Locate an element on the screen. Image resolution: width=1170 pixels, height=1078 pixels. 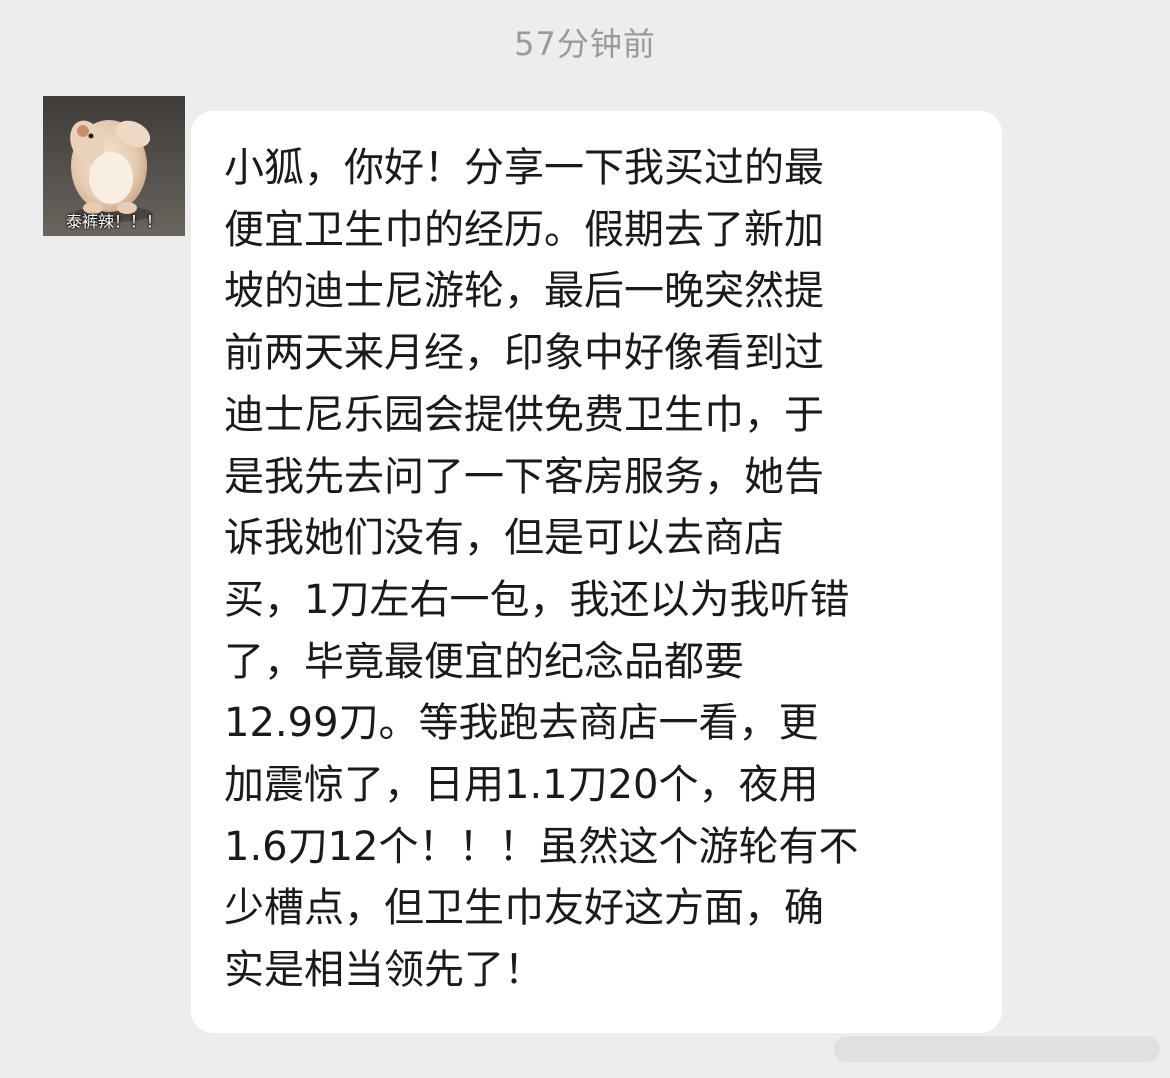
avatar-caption: 泰裤辣！！！ is located at coordinates (113, 221).